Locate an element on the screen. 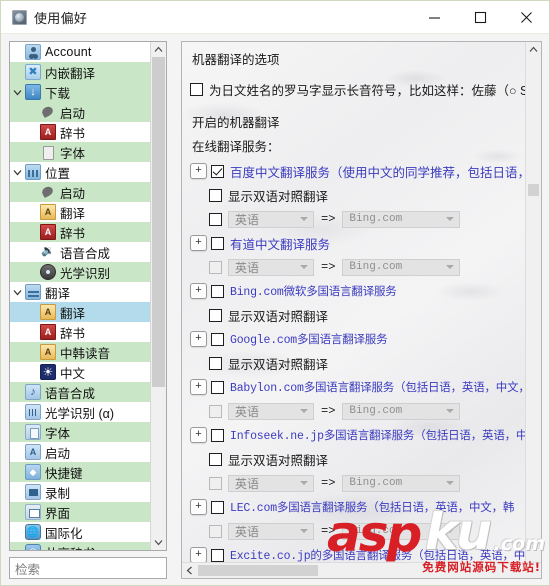 This screenshot has width=550, height=586. sidebar-item: Account is located at coordinates (80, 52).